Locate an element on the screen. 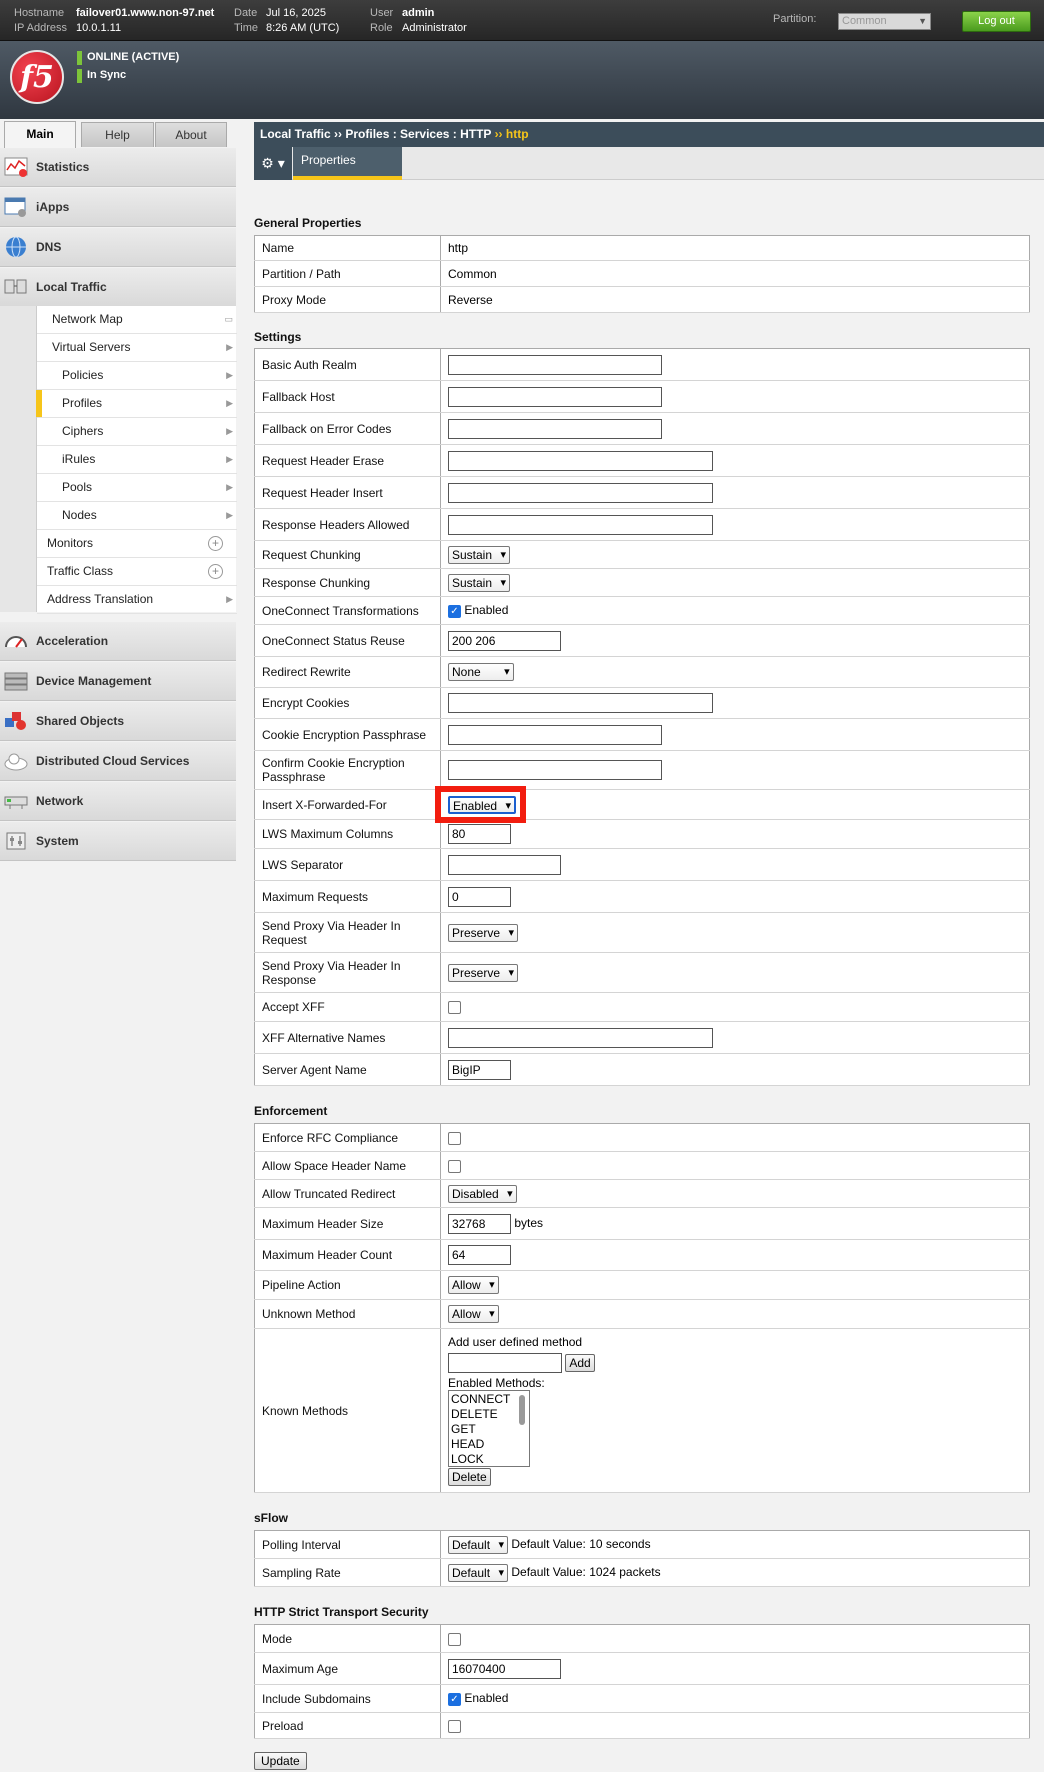 The image size is (1044, 1772). truncated-redirect-select: Disabled is located at coordinates (482, 1193).